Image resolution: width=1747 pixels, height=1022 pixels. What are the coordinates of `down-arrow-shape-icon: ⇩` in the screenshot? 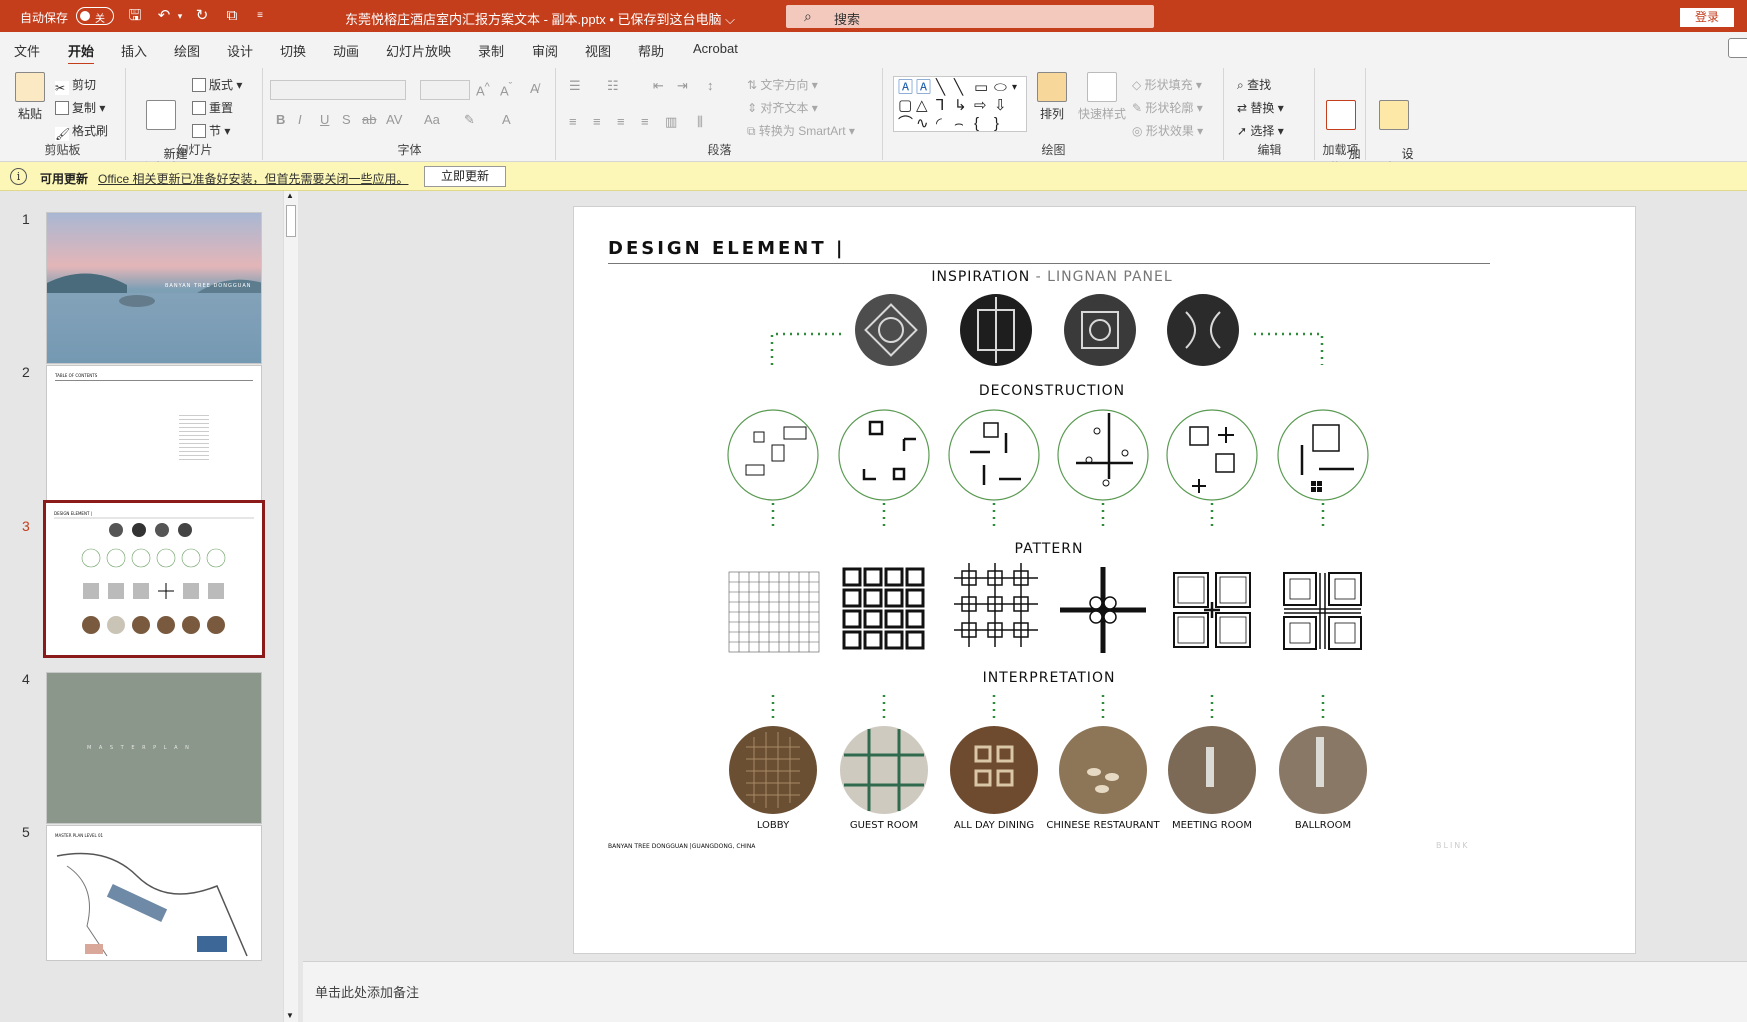 It's located at (1000, 106).